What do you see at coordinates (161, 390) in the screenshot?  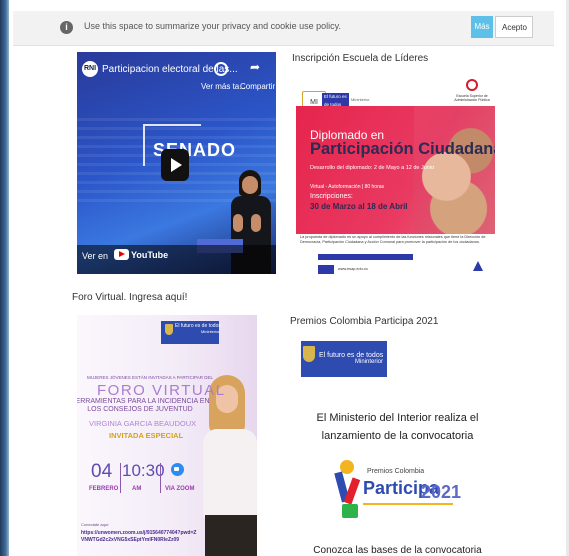 I see `forum-title: FORO VIRTUAL` at bounding box center [161, 390].